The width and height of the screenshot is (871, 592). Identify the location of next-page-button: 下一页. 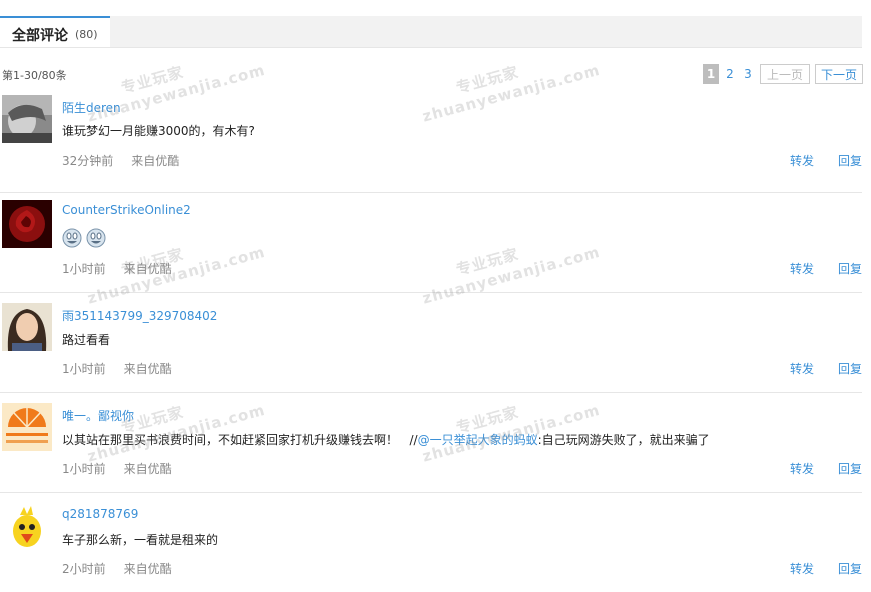
(839, 74).